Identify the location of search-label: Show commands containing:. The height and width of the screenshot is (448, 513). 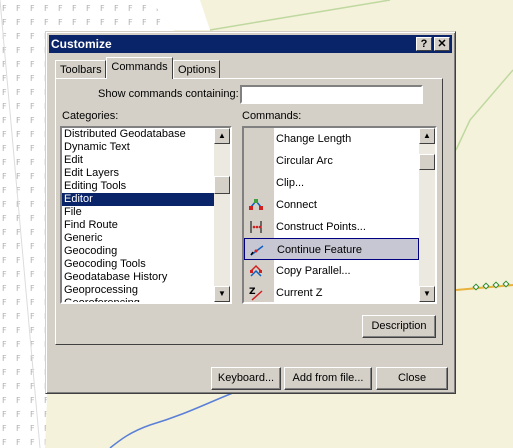
(168, 94).